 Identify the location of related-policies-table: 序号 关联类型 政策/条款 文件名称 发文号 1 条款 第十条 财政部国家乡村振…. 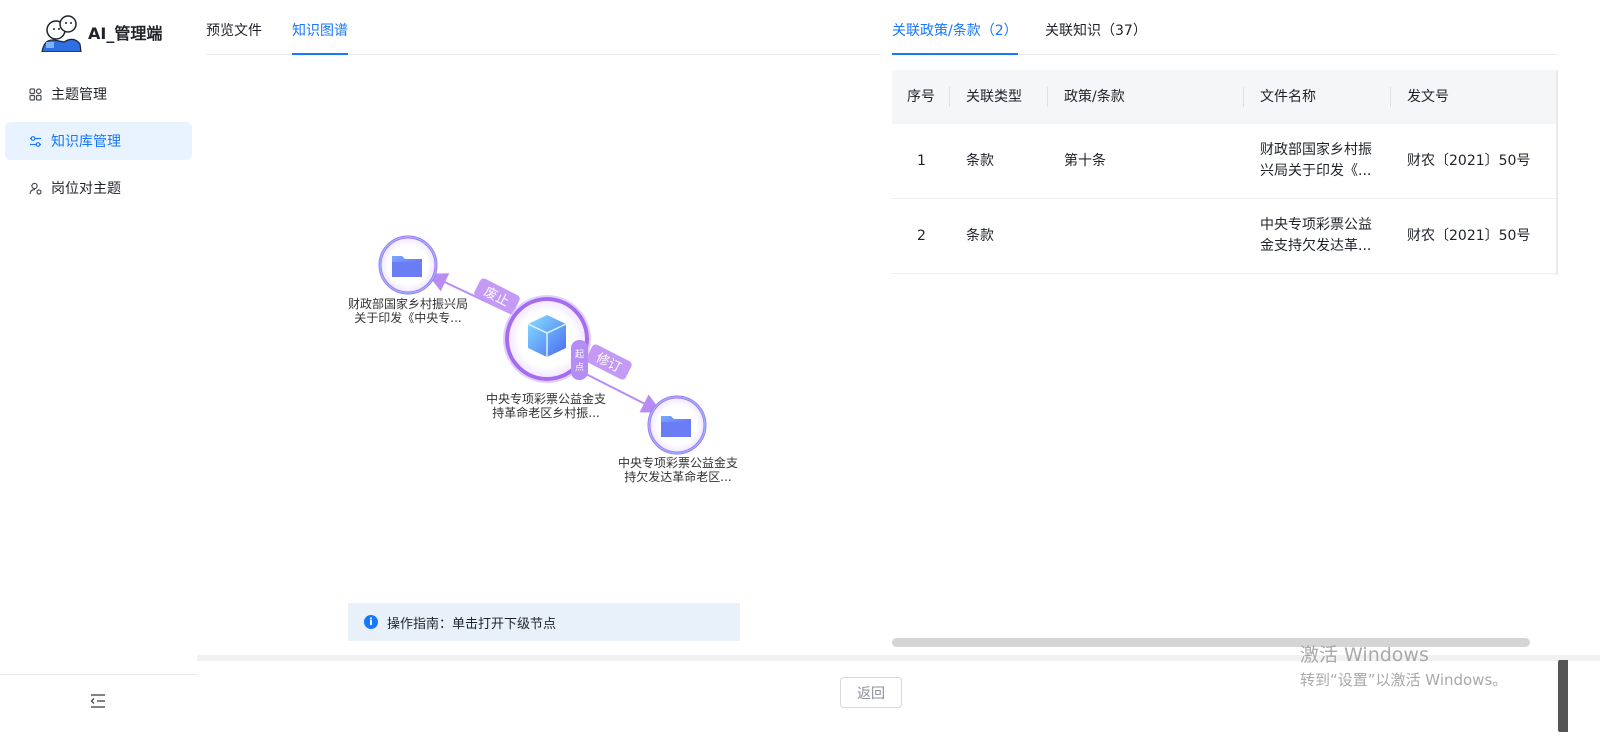
(1225, 172).